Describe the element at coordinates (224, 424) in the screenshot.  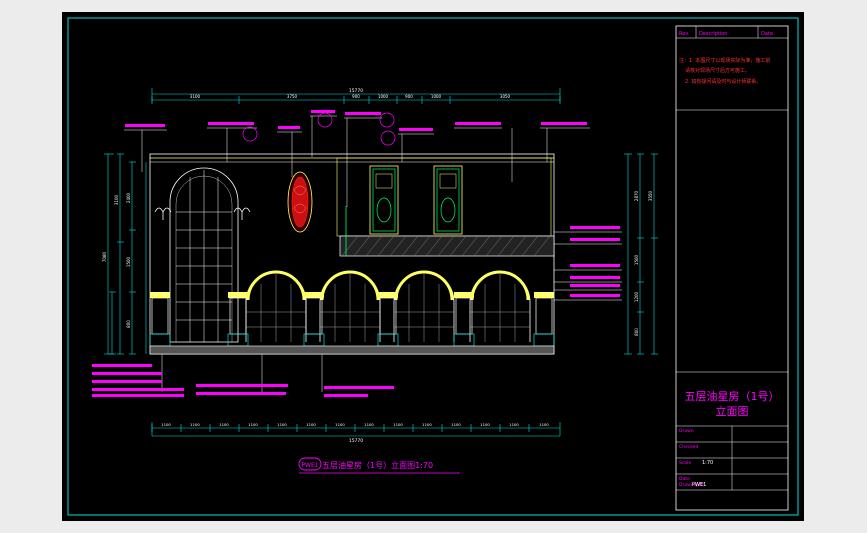
I see `bottom-dim-3: 1100` at that location.